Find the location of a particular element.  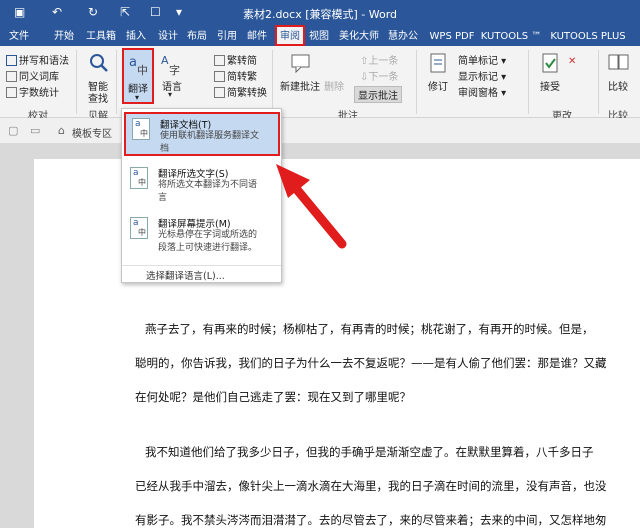

dropdown-item-desc: 言 is located at coordinates (163, 198).